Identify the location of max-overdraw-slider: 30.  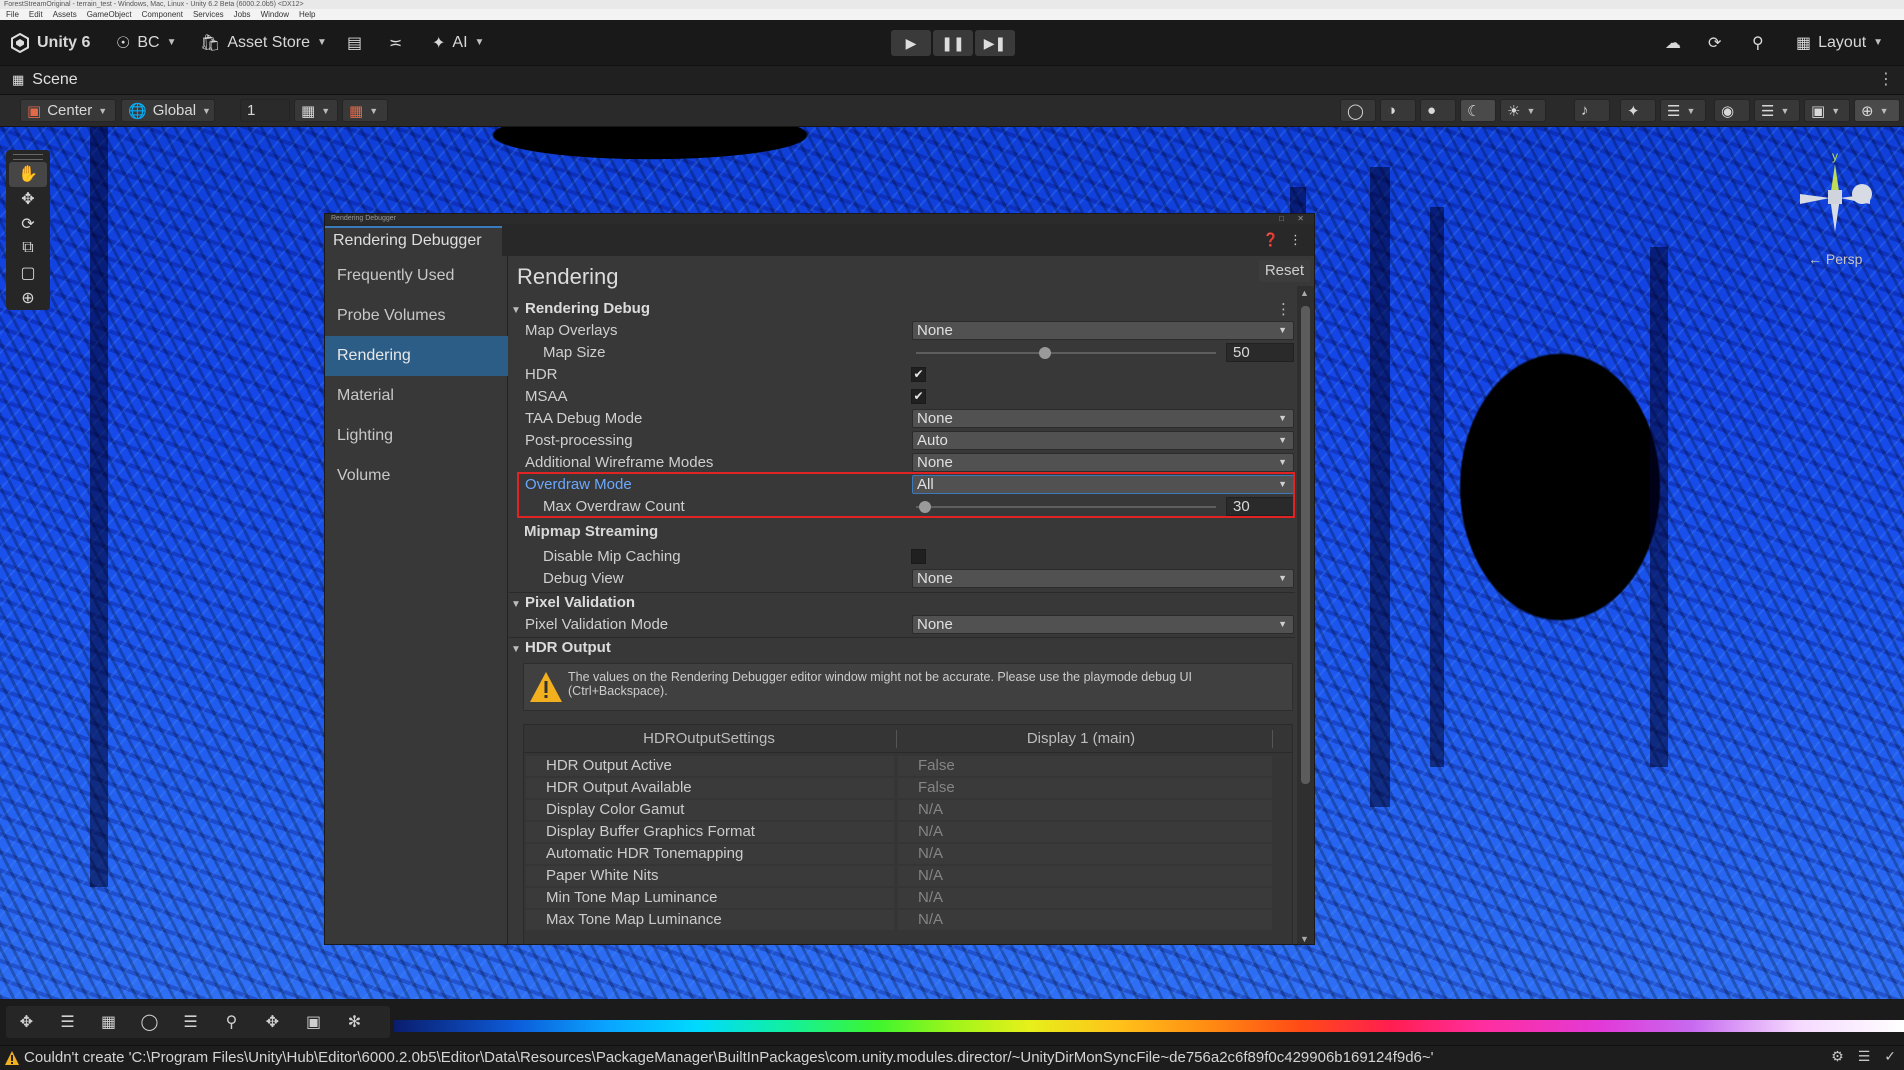
(1103, 507).